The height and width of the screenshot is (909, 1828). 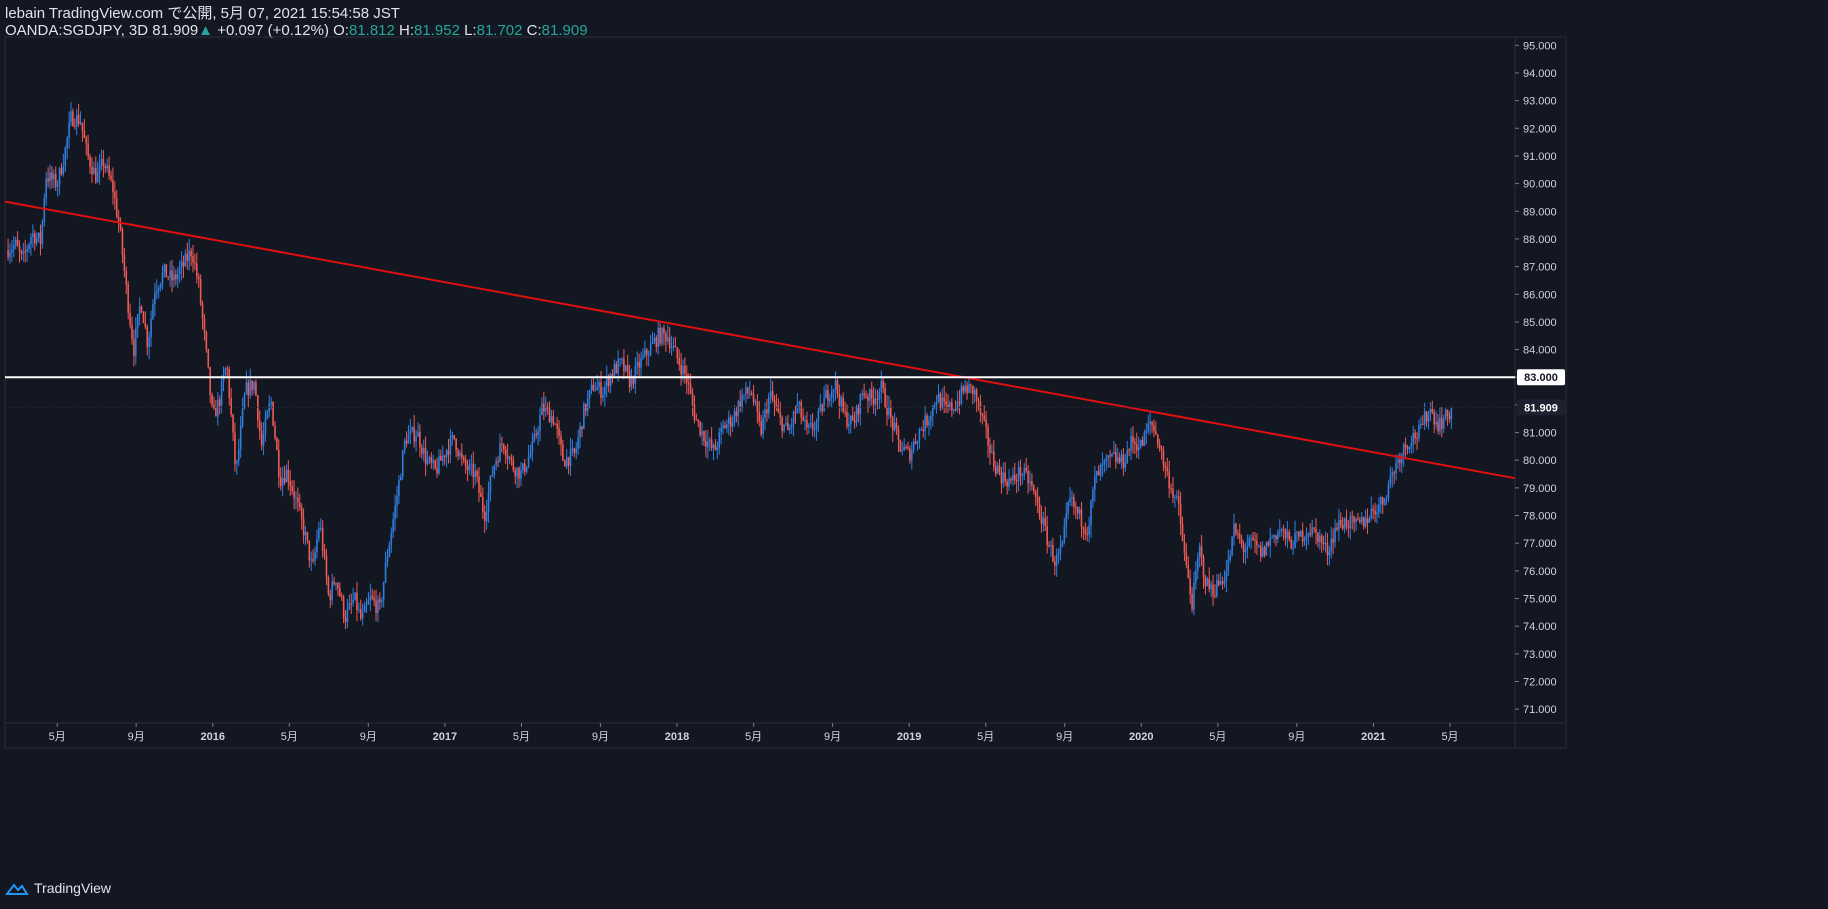 What do you see at coordinates (1540, 683) in the screenshot?
I see `y-tick-label: 72.000` at bounding box center [1540, 683].